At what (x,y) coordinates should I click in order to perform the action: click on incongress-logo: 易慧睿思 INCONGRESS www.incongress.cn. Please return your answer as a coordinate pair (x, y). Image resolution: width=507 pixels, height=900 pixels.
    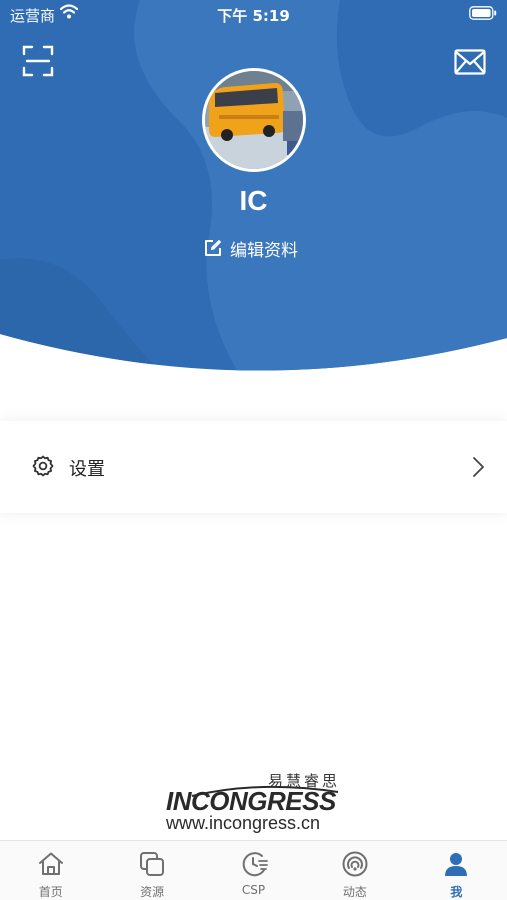
    Looking at the image, I should click on (255, 803).